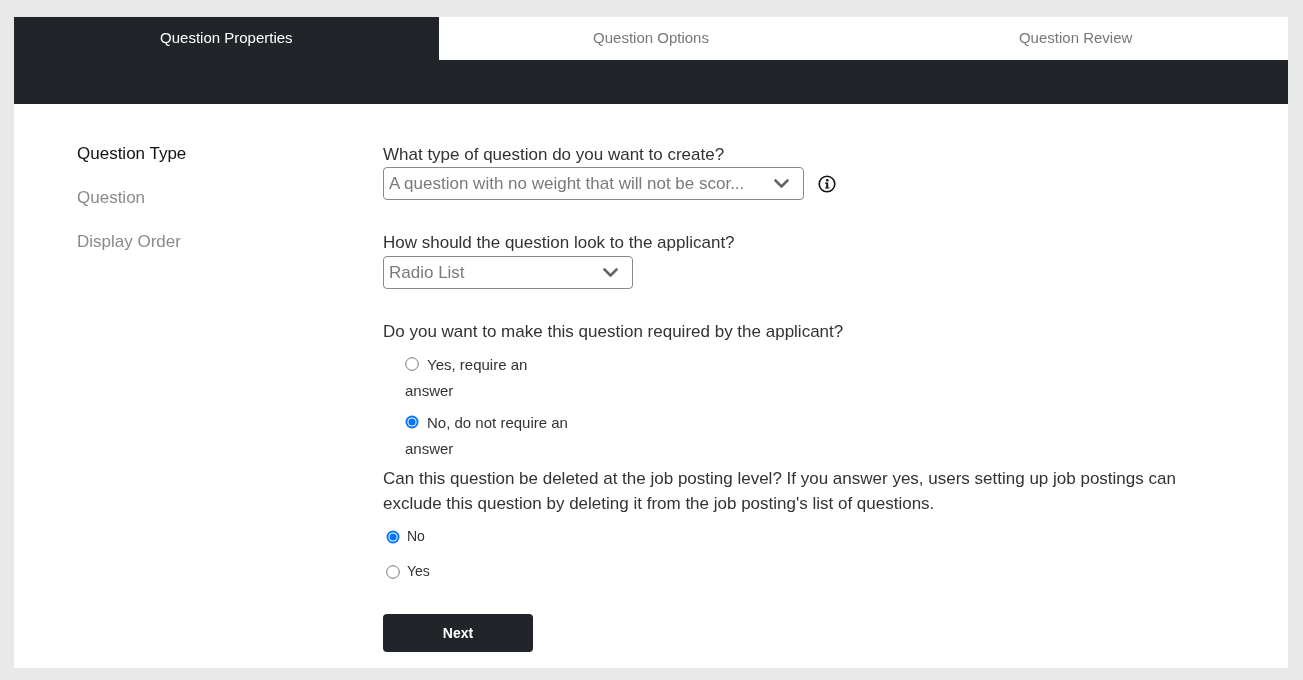 This screenshot has height=680, width=1303. I want to click on next-button: Next, so click(458, 633).